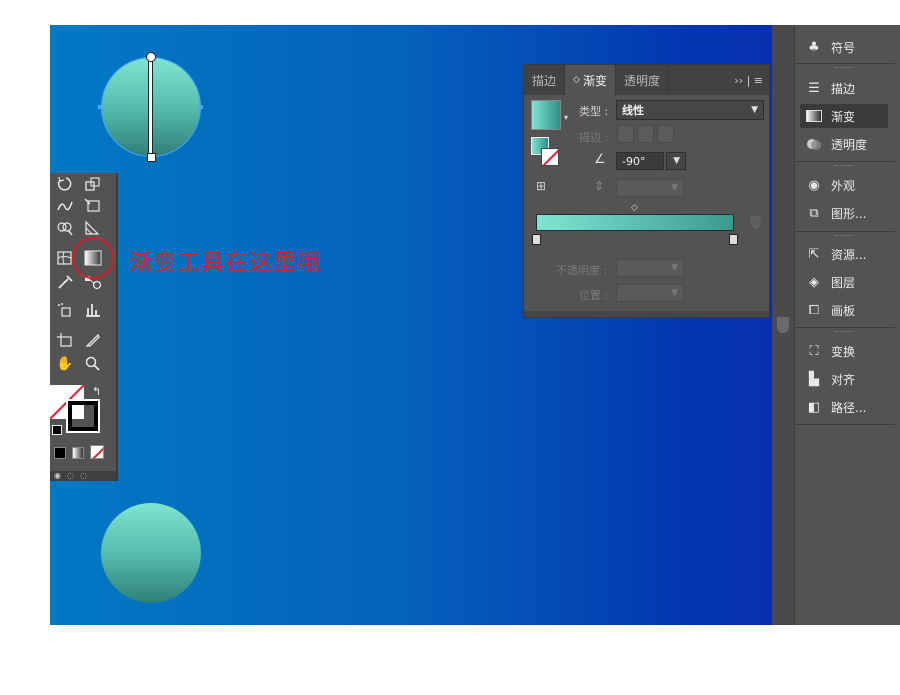 This screenshot has height=695, width=900. Describe the element at coordinates (201, 107) in the screenshot. I see `anchor-point-right` at that location.